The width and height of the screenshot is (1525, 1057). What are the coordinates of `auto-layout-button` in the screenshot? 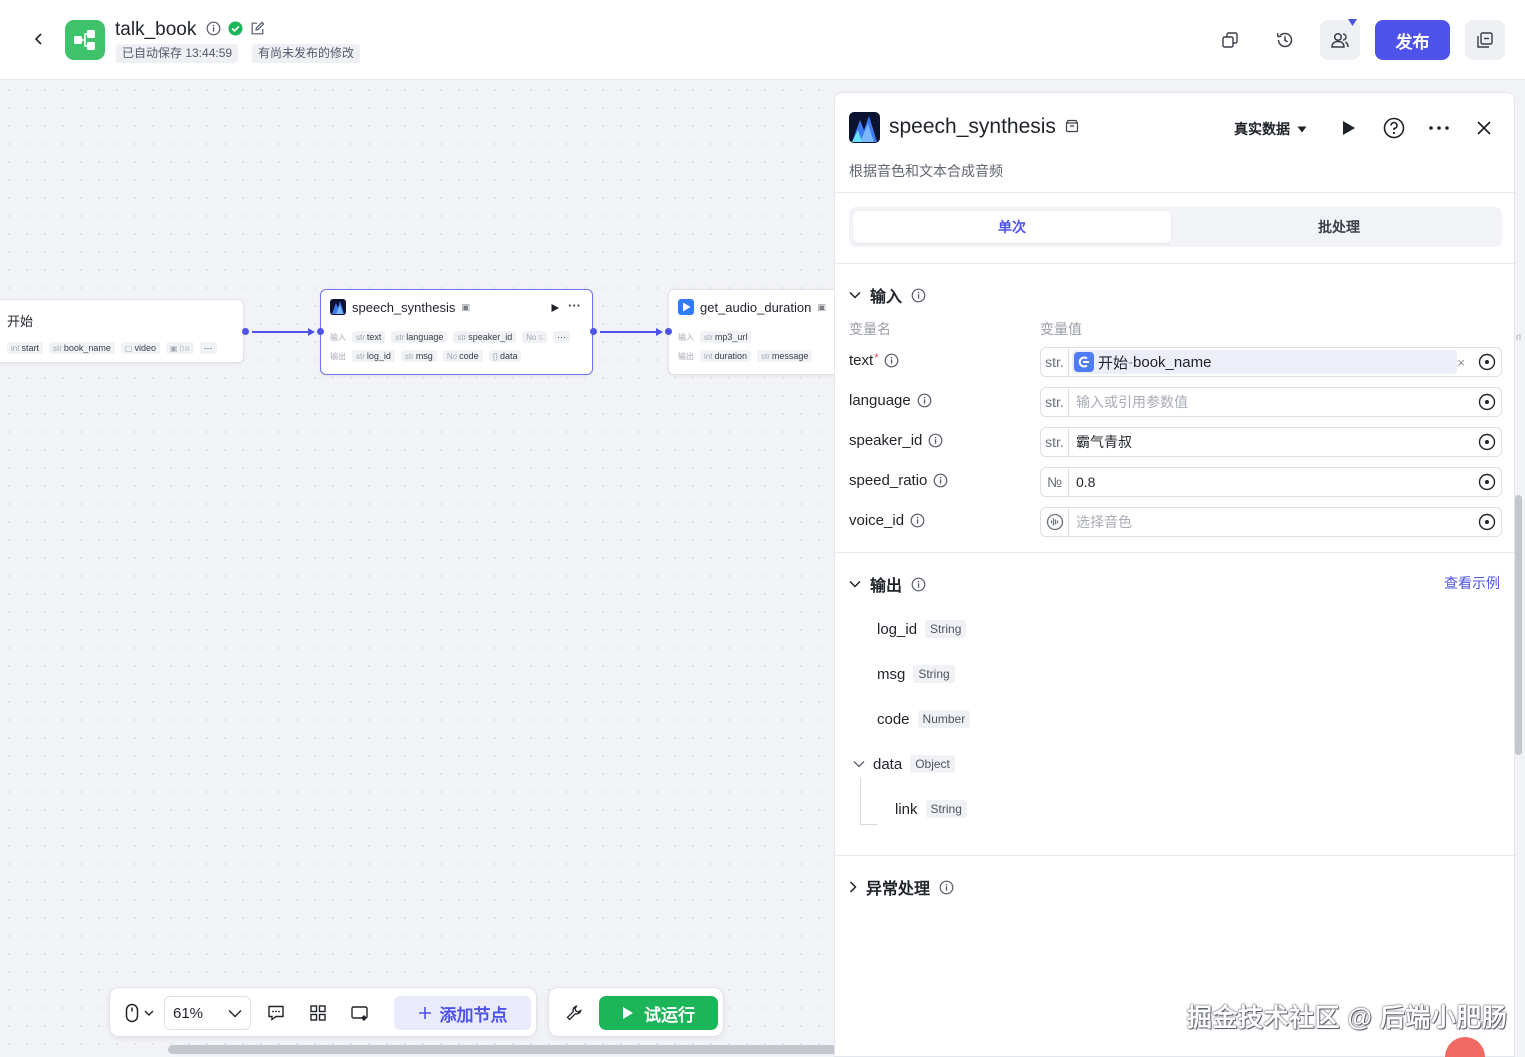 It's located at (318, 1013).